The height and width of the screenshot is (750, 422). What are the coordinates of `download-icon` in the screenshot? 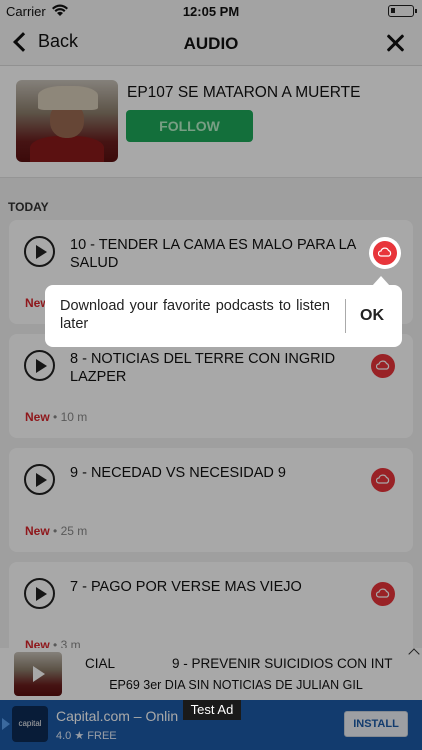 It's located at (385, 253).